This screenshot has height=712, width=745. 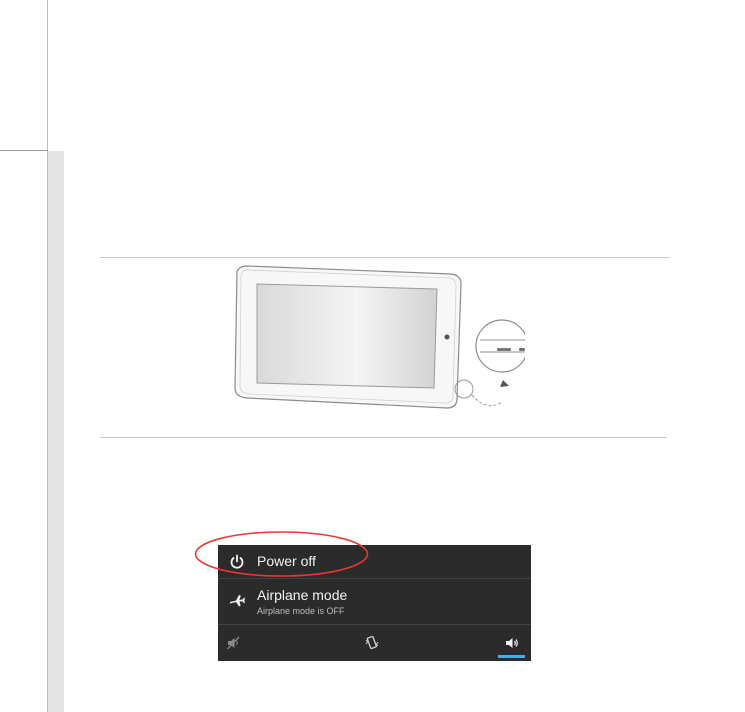 What do you see at coordinates (511, 656) in the screenshot?
I see `selected-sound-indicator` at bounding box center [511, 656].